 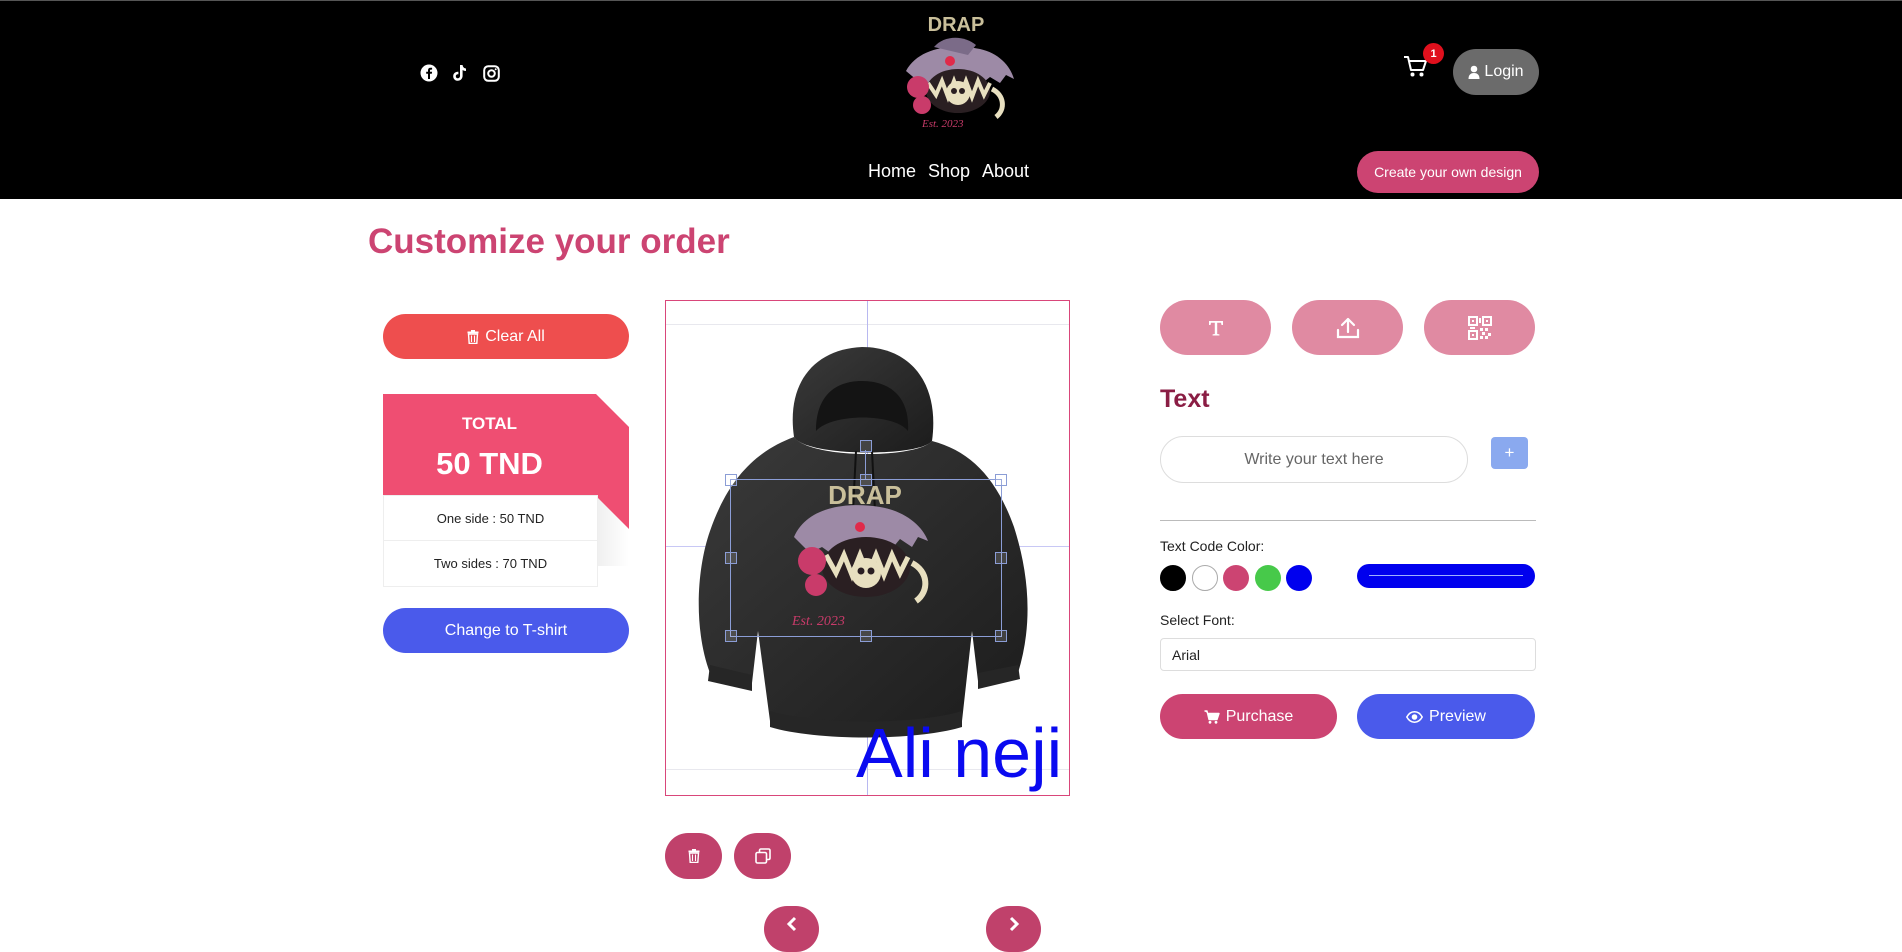 I want to click on copy-icon, so click(x=762, y=856).